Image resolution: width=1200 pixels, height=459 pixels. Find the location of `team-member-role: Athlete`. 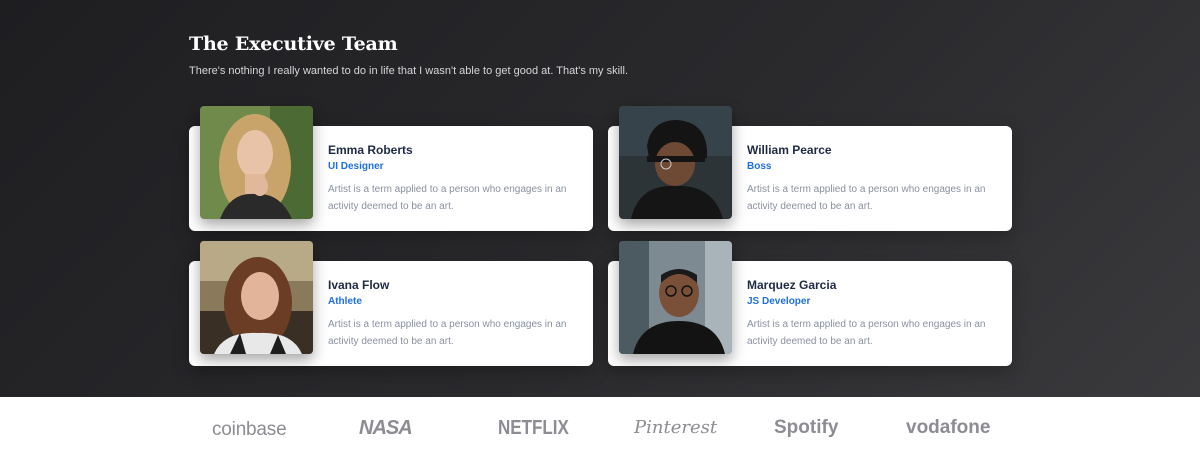

team-member-role: Athlete is located at coordinates (345, 301).